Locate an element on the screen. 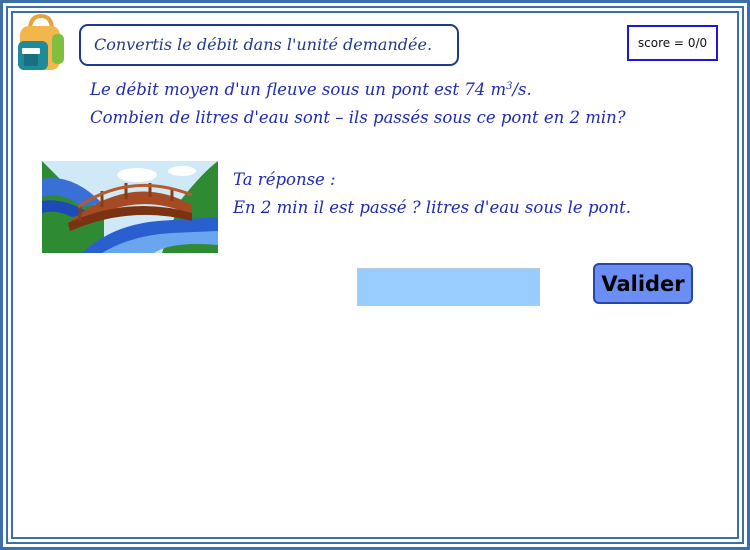 The height and width of the screenshot is (550, 750). answer-input is located at coordinates (448, 287).